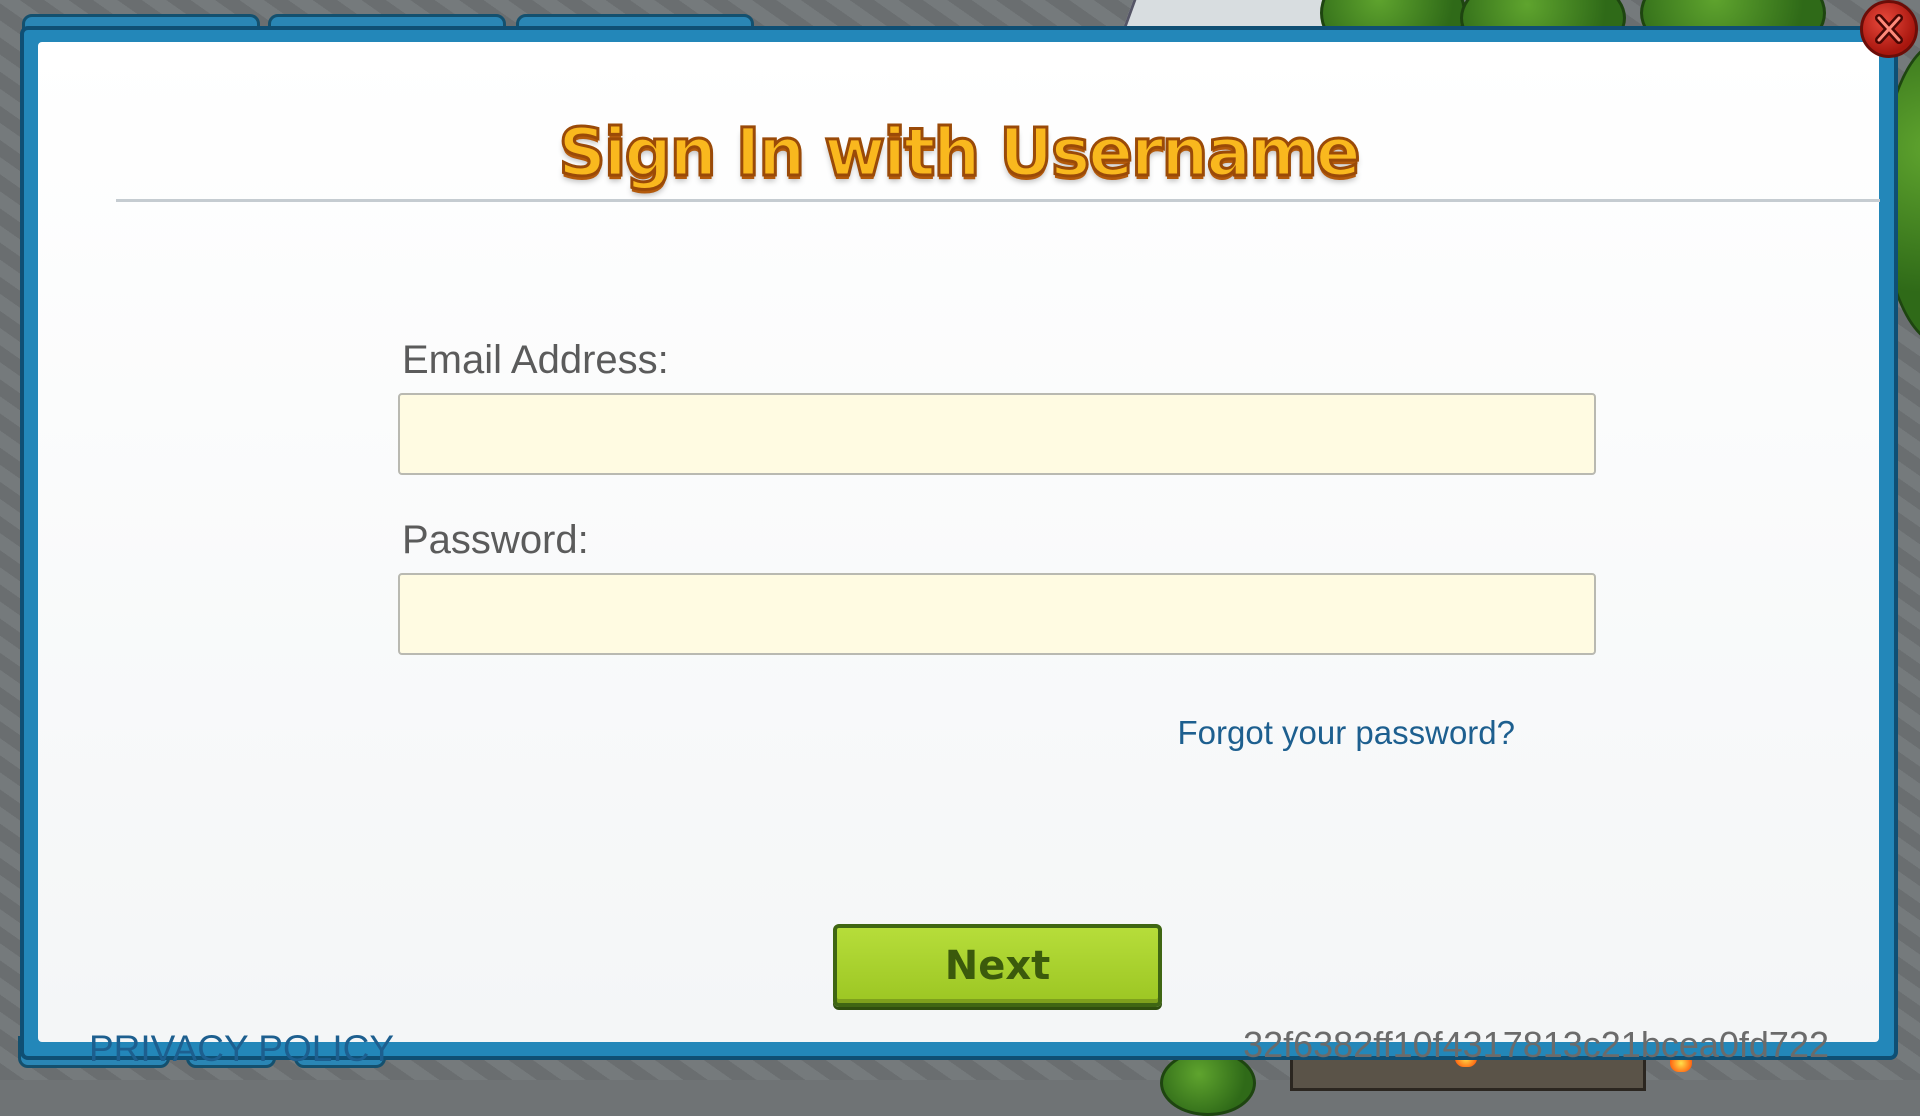 This screenshot has height=1116, width=1920. What do you see at coordinates (998, 200) in the screenshot?
I see `title-divider` at bounding box center [998, 200].